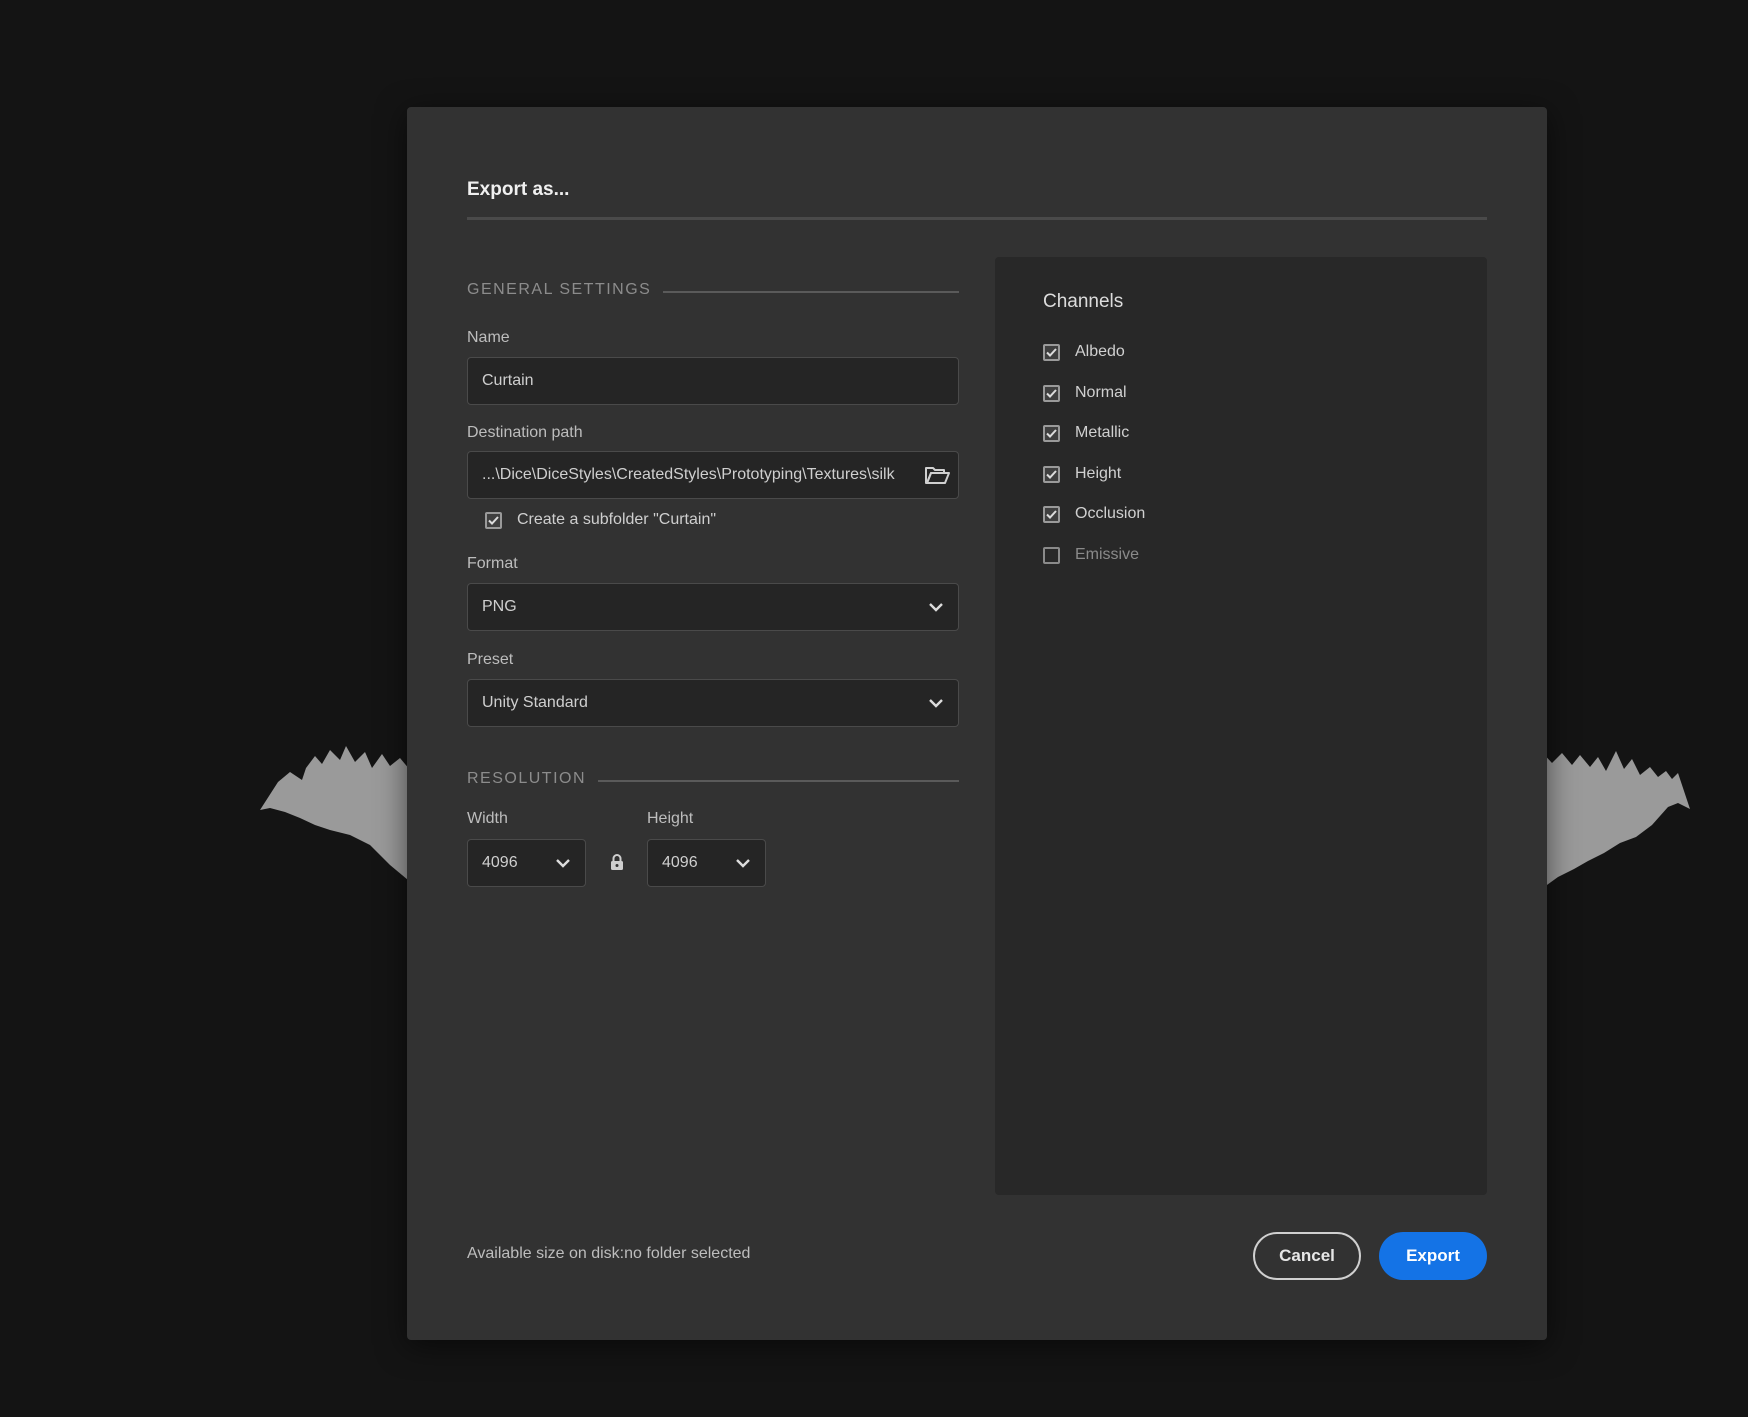  Describe the element at coordinates (526, 863) in the screenshot. I see `width-select: 4096` at that location.